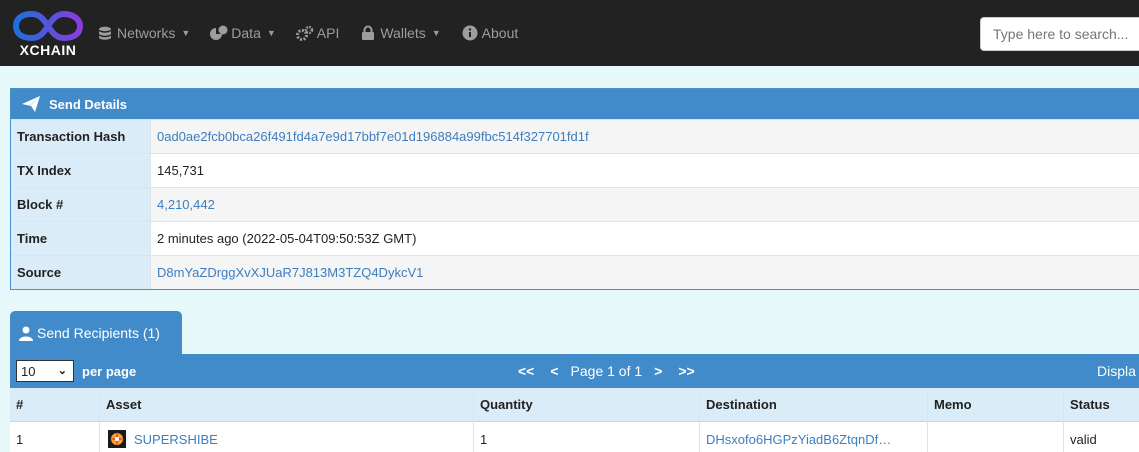  I want to click on detail-row-tx-index: TX Index 145,731, so click(575, 170).